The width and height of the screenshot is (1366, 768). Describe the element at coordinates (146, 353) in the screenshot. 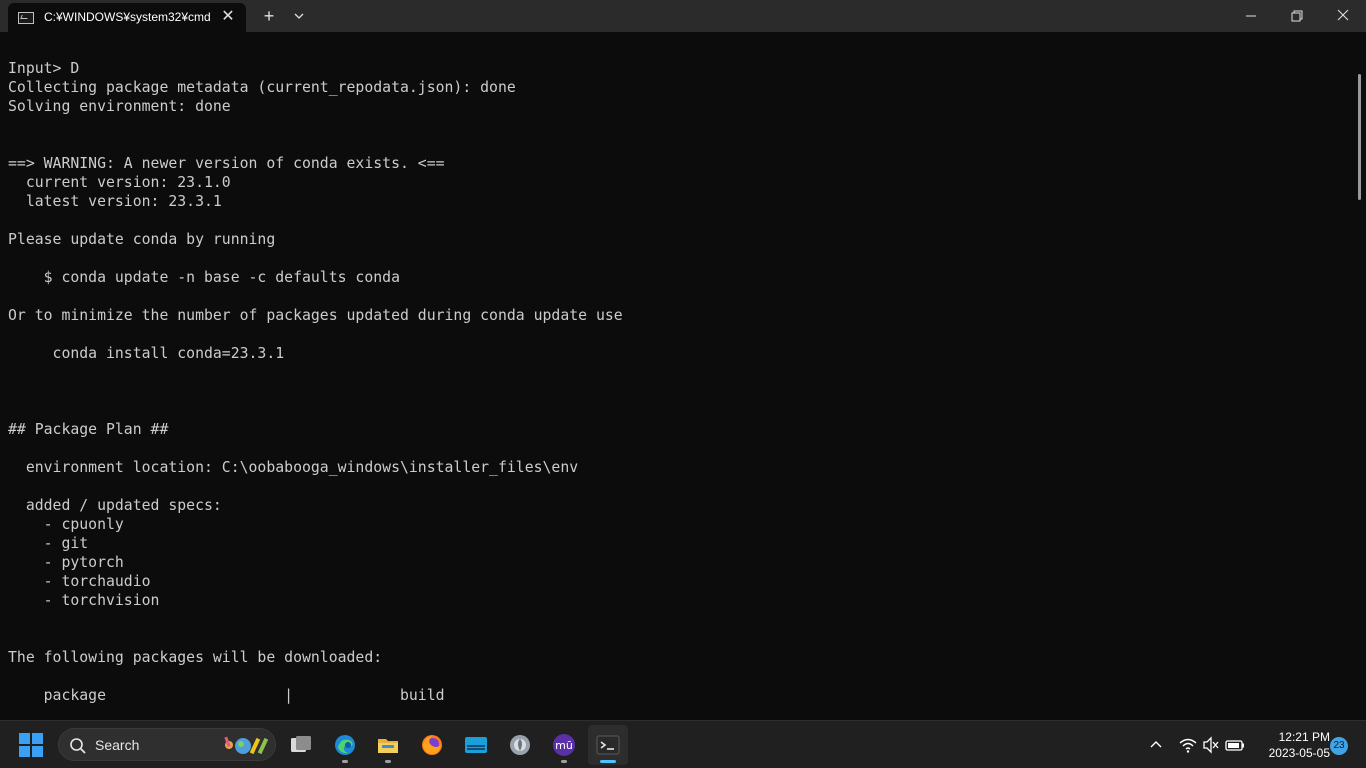

I see `console-line: conda install conda=23.3.1` at that location.